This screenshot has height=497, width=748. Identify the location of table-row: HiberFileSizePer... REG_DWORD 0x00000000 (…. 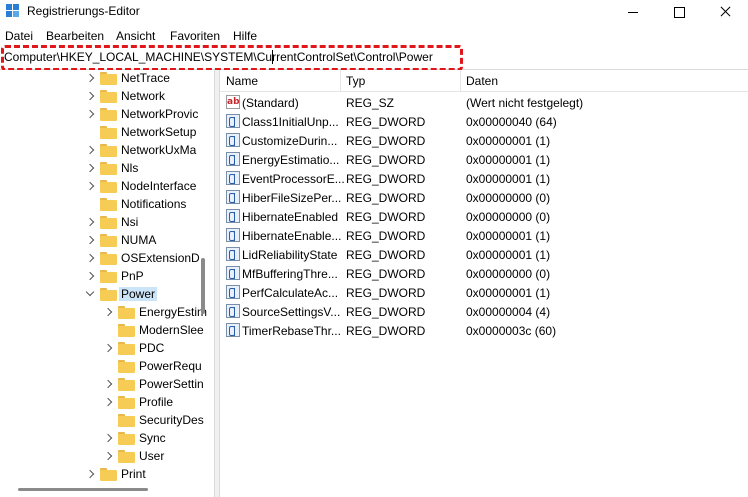
(484, 197).